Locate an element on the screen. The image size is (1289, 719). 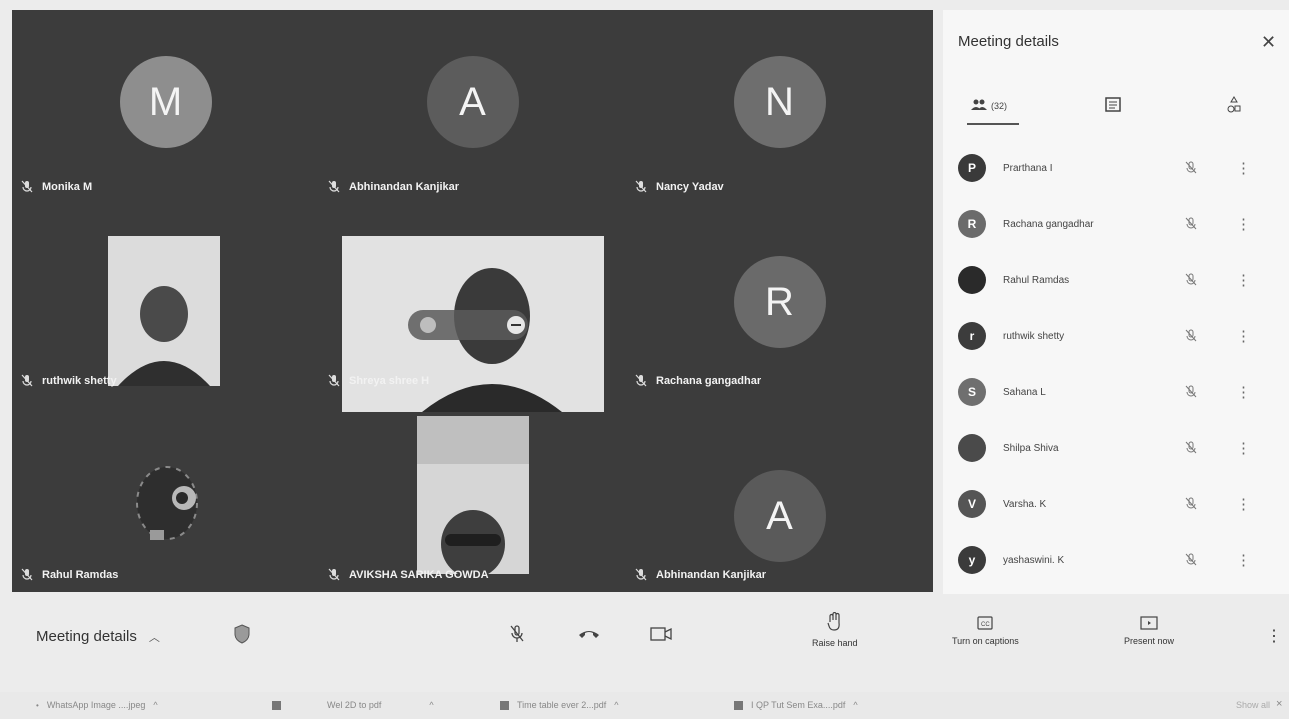
participant-row: r ruthwik shetty ⋮ is located at coordinates (1108, 336).